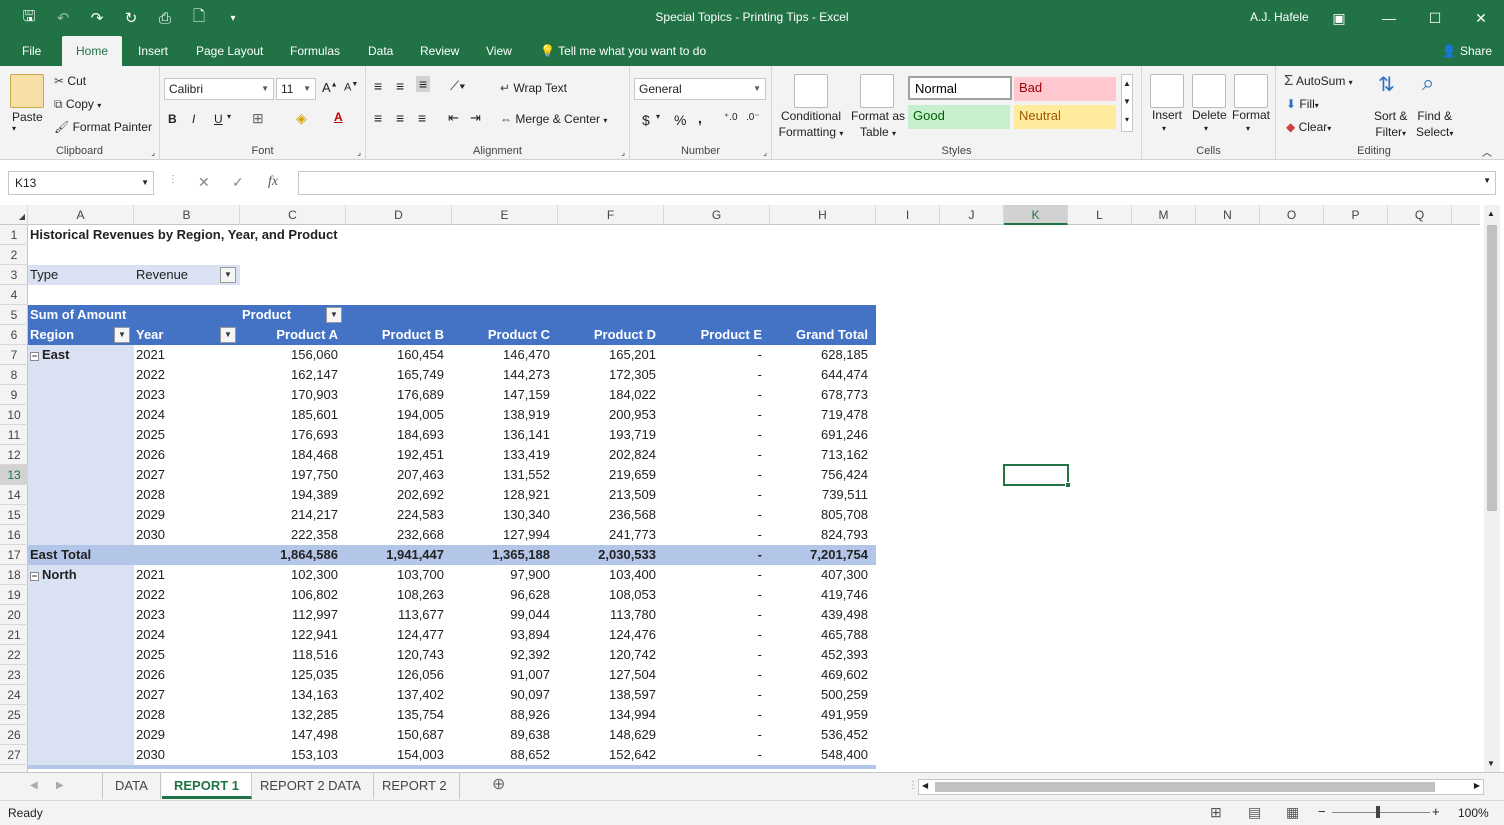  What do you see at coordinates (457, 86) in the screenshot?
I see `orientation-icon: ⟋▾` at bounding box center [457, 86].